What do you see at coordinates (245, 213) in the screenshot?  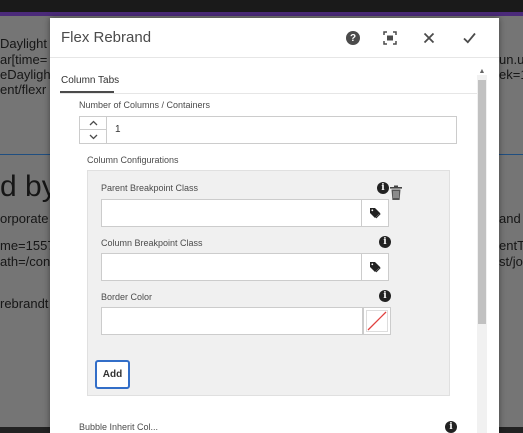 I see `parent-breakpoint-field` at bounding box center [245, 213].